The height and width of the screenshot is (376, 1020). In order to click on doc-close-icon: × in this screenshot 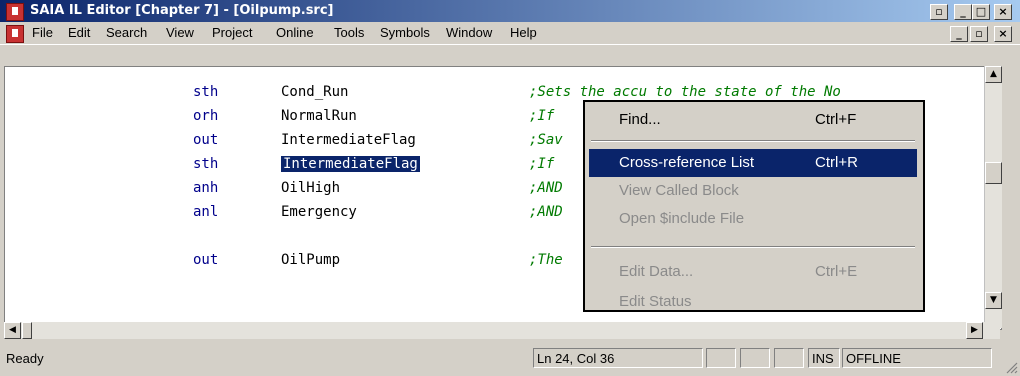, I will do `click(1003, 34)`.